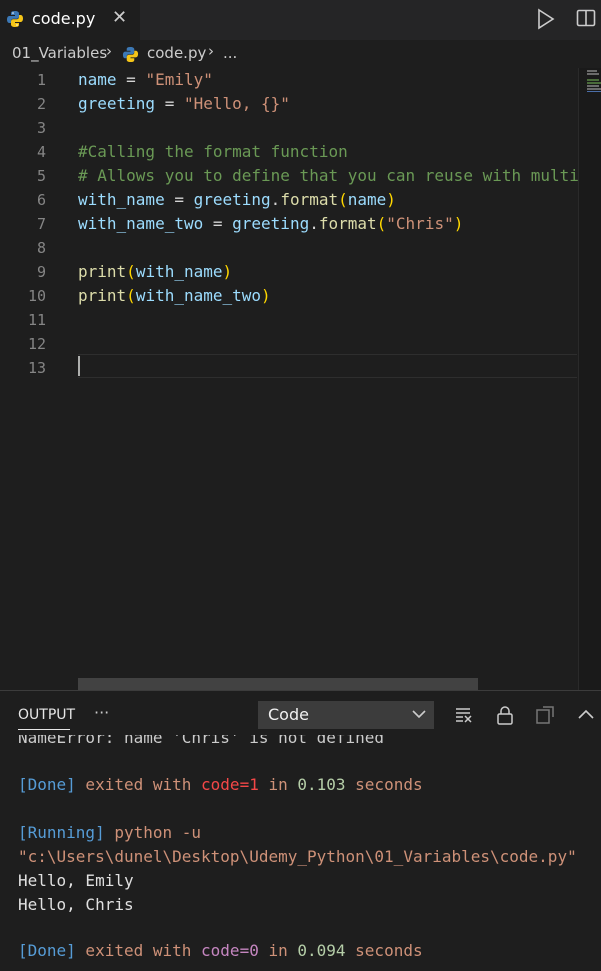 The image size is (601, 971). What do you see at coordinates (119, 17) in the screenshot?
I see `close-icon: ✕` at bounding box center [119, 17].